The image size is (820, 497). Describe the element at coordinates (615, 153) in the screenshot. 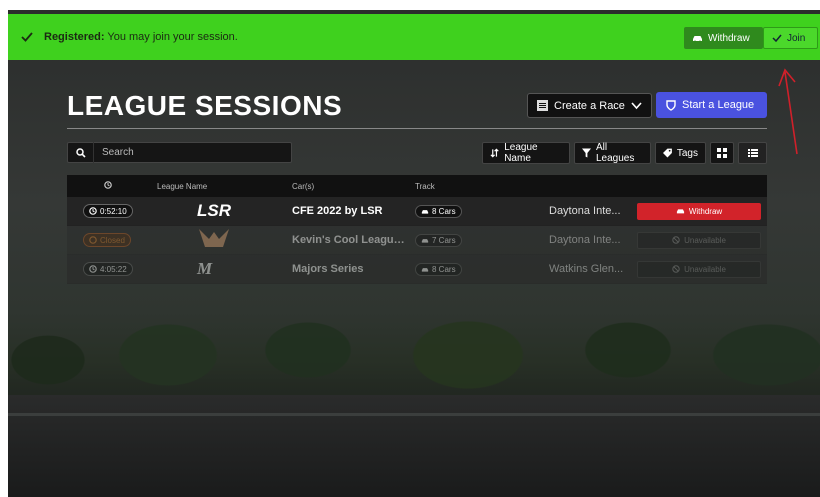

I see `filter-label: All Leagues` at that location.